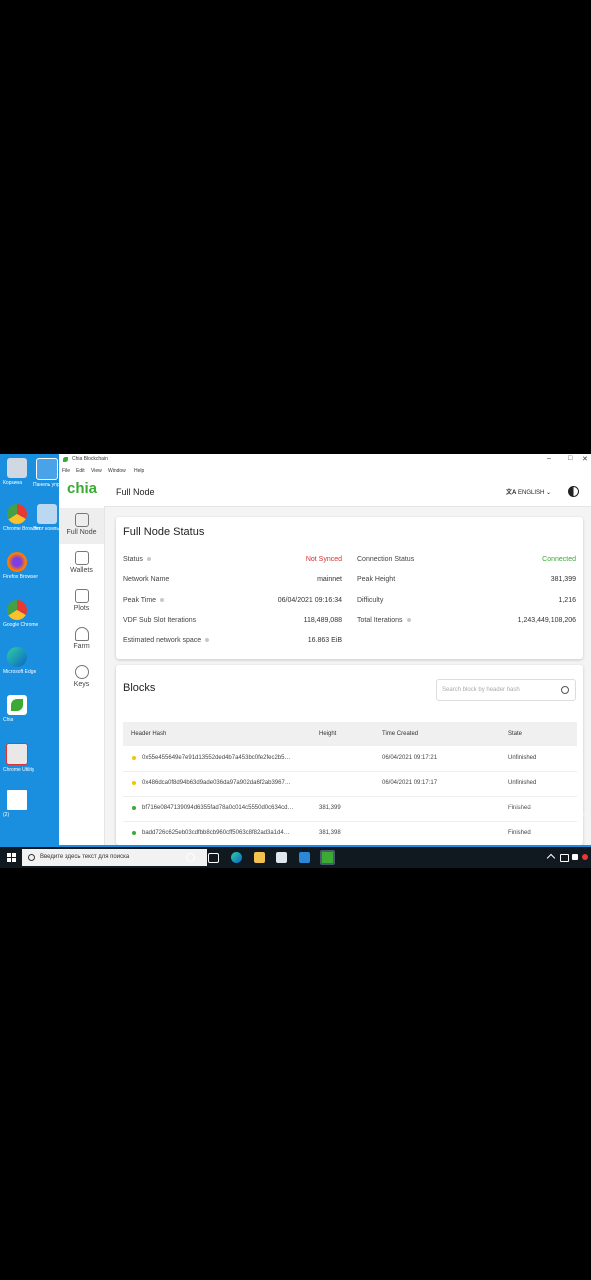 The image size is (591, 1280). I want to click on menu-file: File, so click(66, 471).